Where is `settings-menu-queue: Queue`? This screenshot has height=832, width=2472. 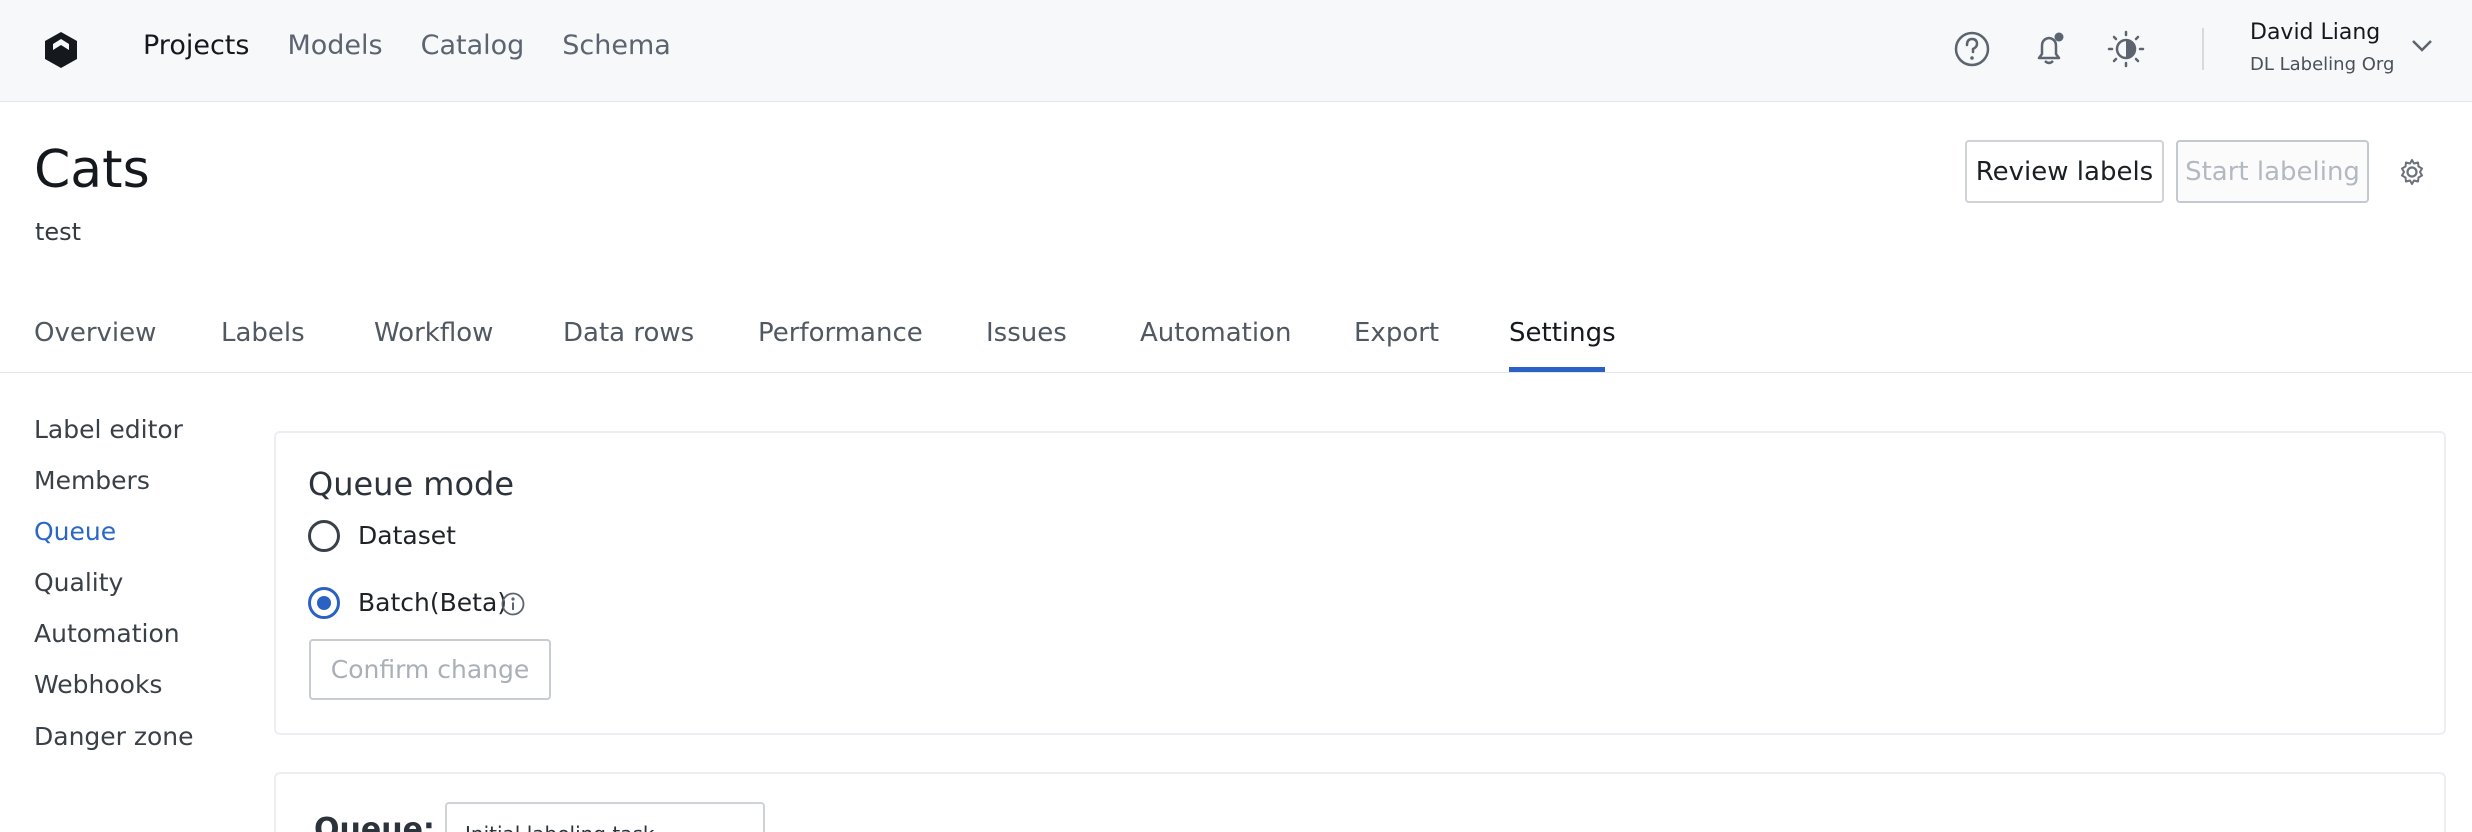
settings-menu-queue: Queue is located at coordinates (75, 531).